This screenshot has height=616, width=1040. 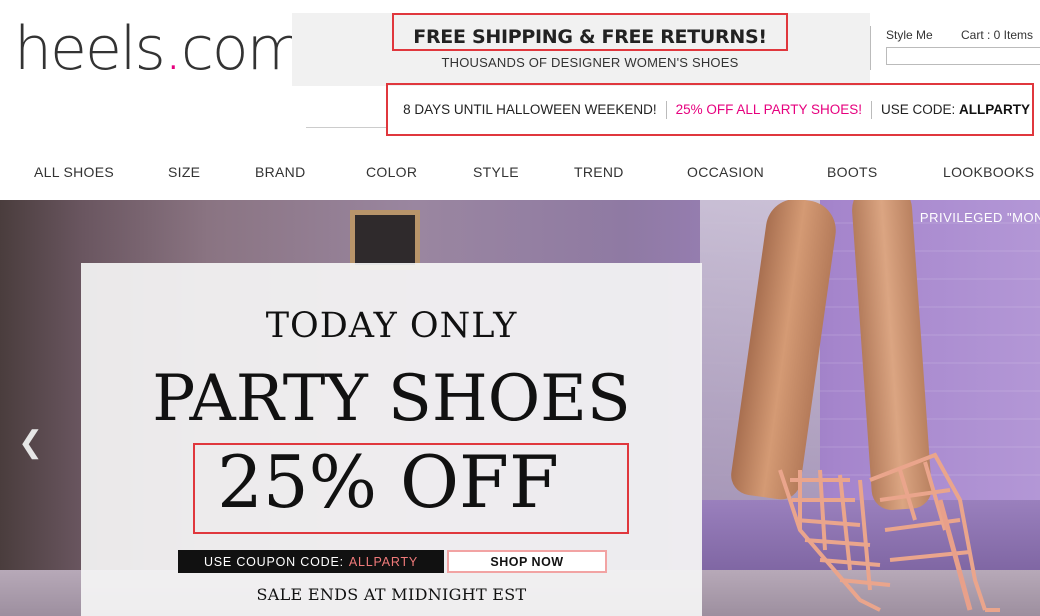 I want to click on nav-boots: BOOTS, so click(x=852, y=172).